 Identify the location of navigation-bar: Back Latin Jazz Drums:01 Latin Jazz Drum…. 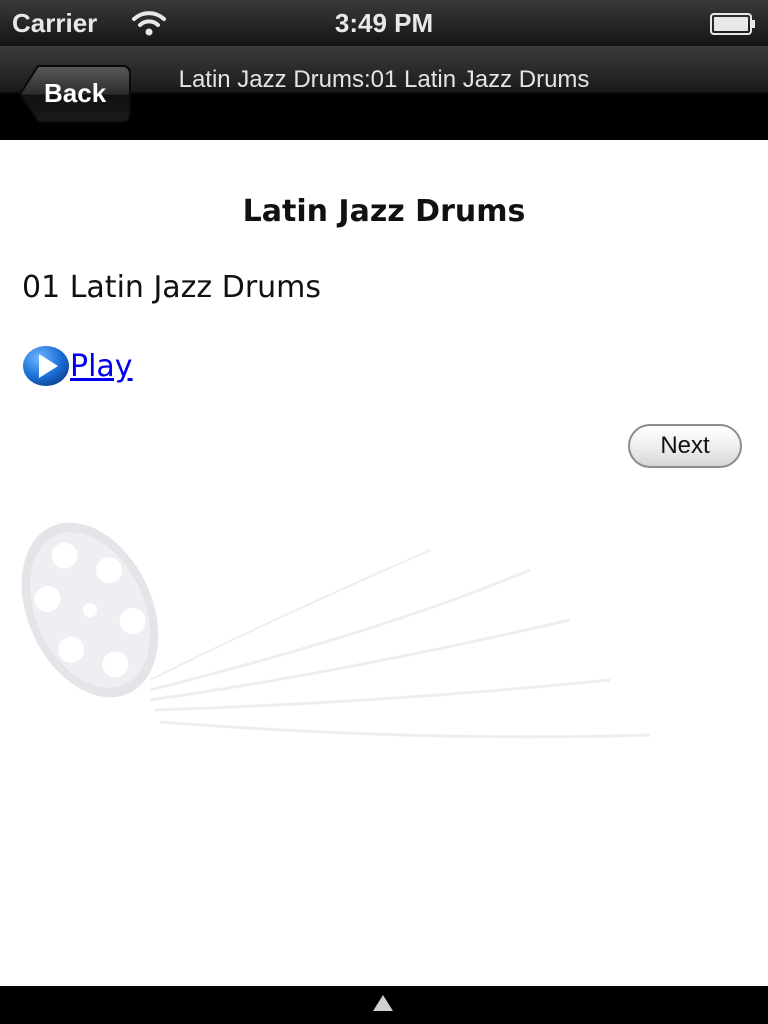
(384, 93).